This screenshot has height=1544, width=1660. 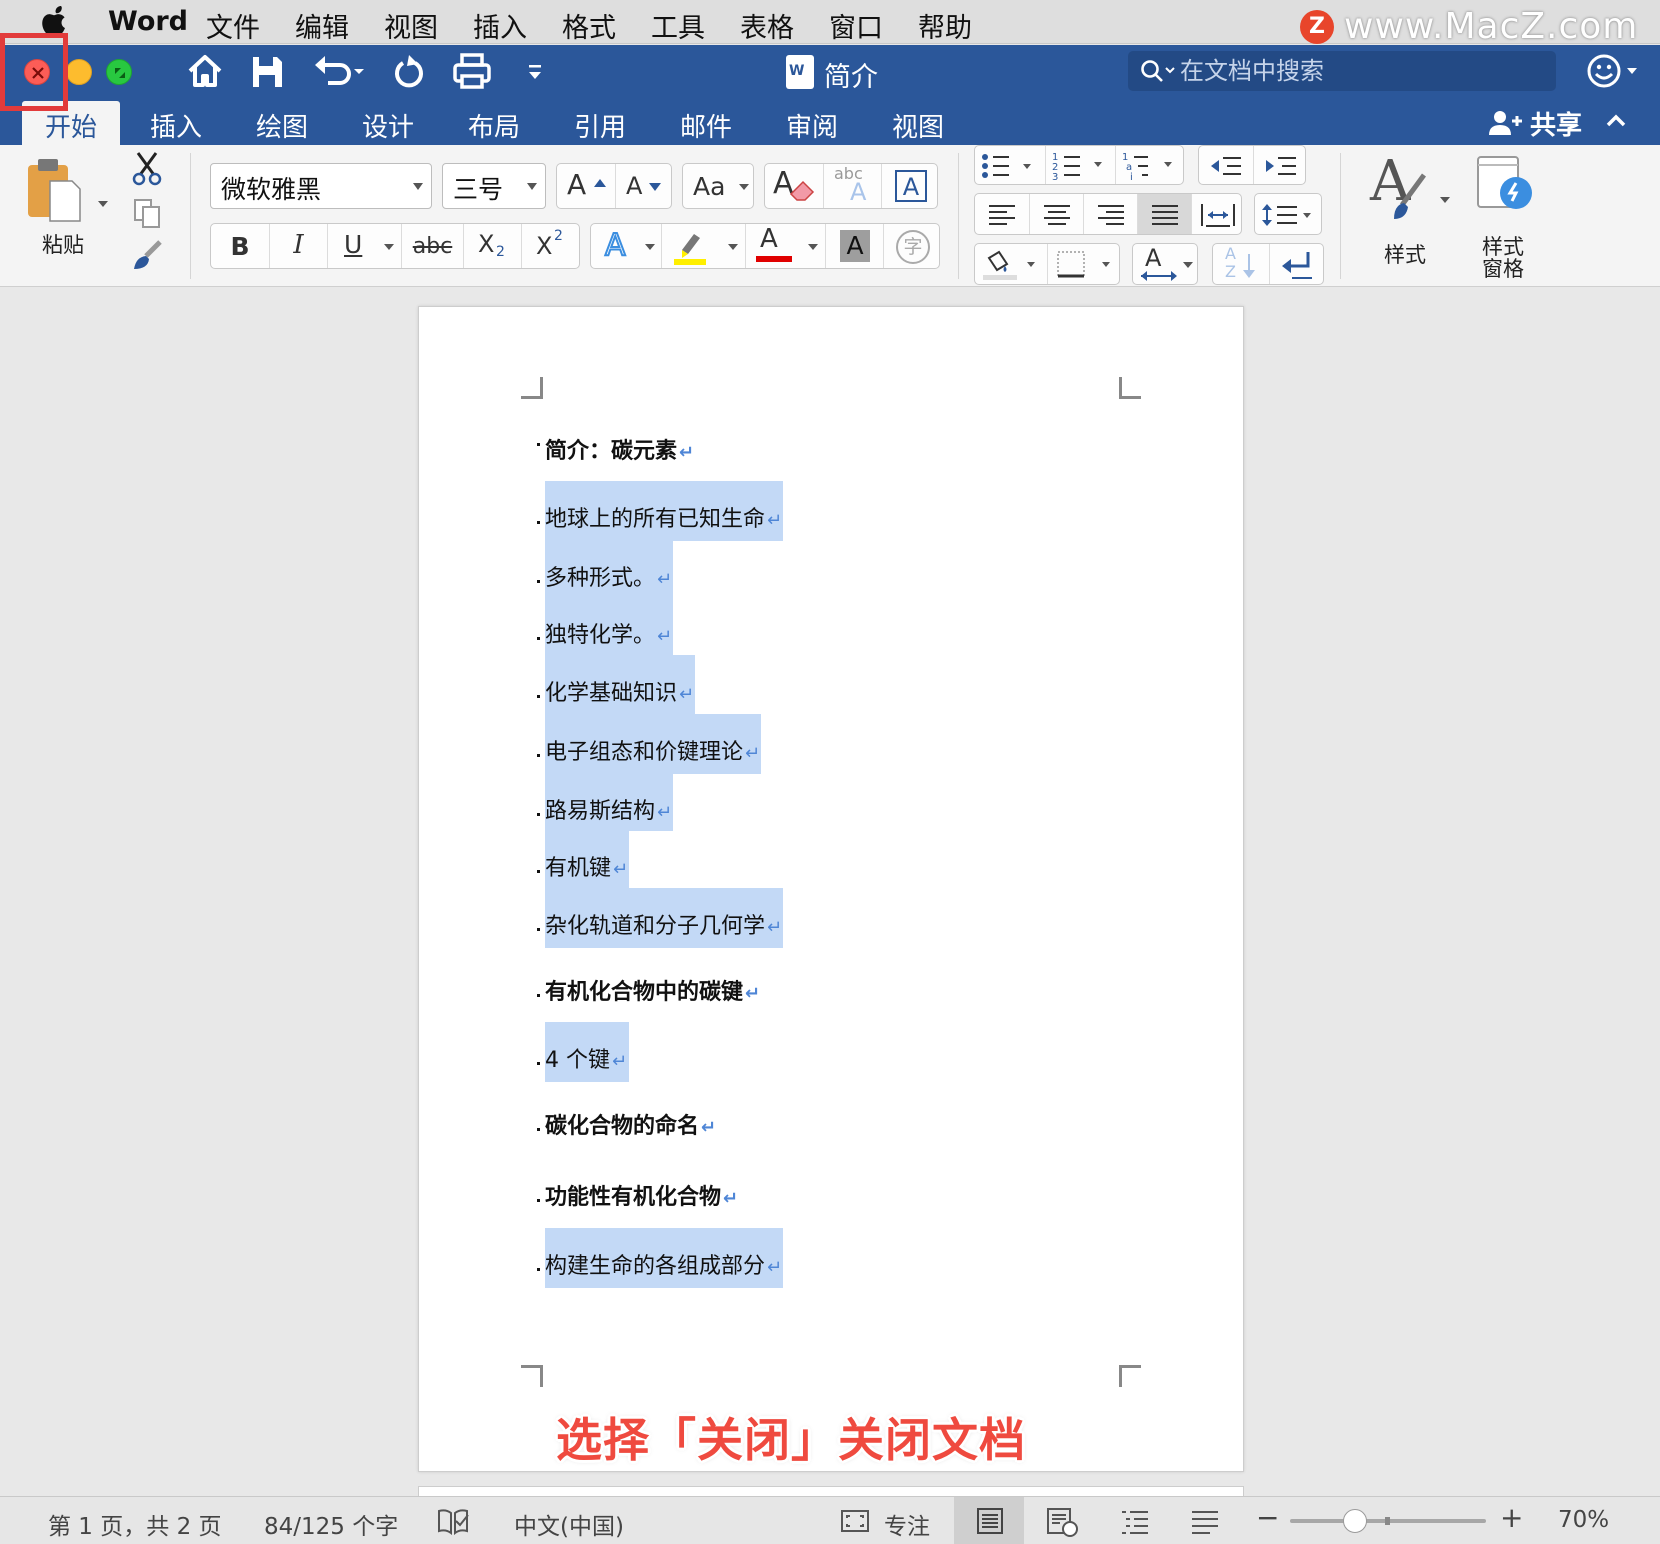 I want to click on minimize-window-button, so click(x=79, y=72).